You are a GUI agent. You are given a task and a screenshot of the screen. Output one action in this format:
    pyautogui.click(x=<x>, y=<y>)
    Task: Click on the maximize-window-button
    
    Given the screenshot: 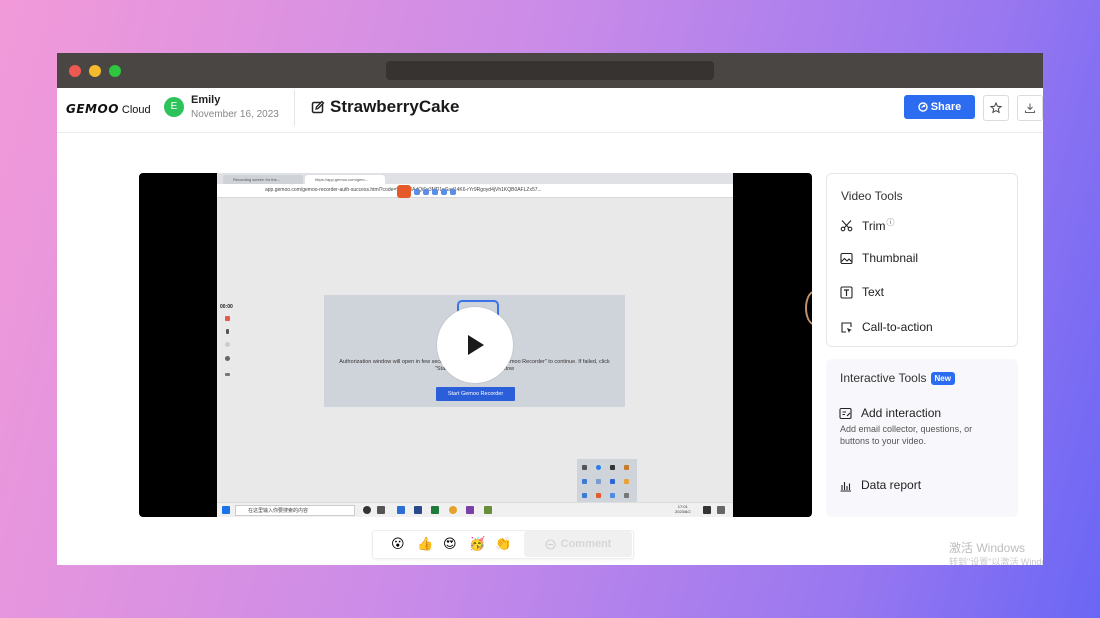 What is the action you would take?
    pyautogui.click(x=115, y=71)
    